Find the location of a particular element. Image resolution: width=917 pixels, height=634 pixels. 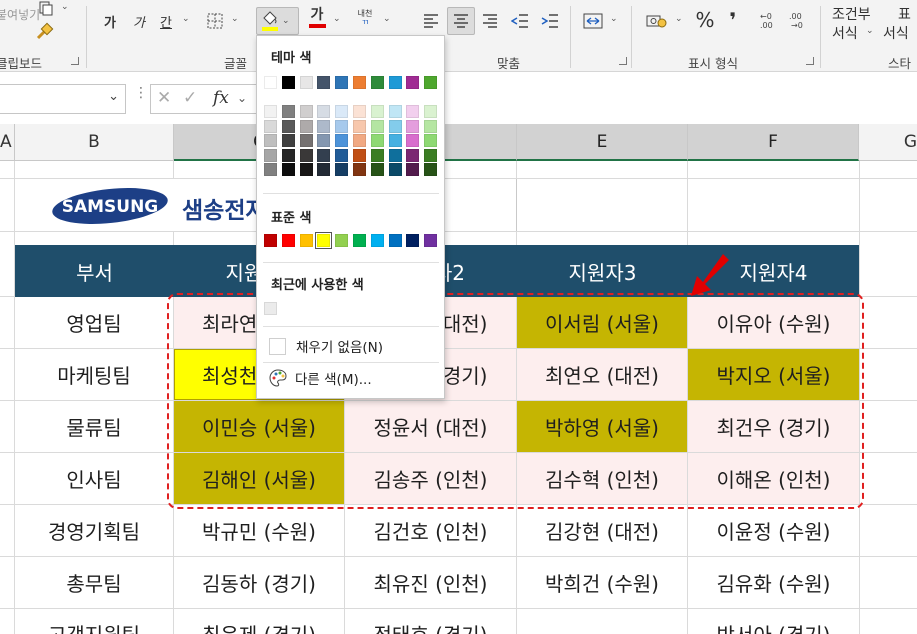

applicant-cell: 이윤정 (수원) is located at coordinates (773, 530).